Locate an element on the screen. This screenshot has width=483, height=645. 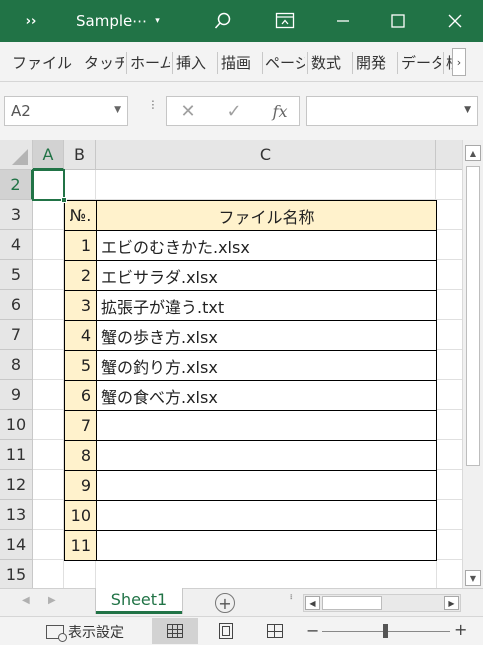
zoom-slider-thumb is located at coordinates (385, 631).